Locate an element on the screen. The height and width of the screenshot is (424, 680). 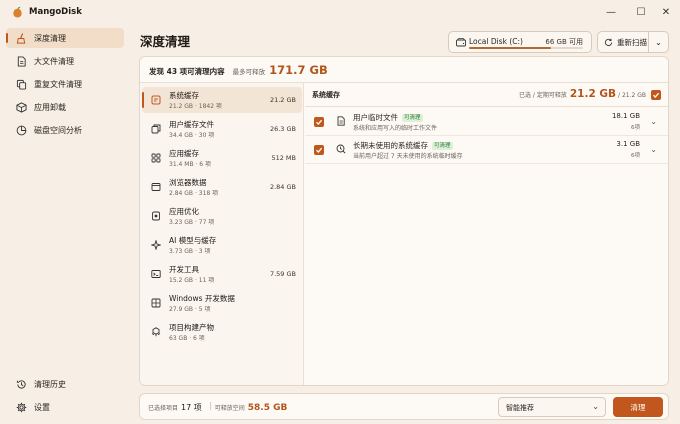
category-size: 7.59 GB is located at coordinates (282, 274).